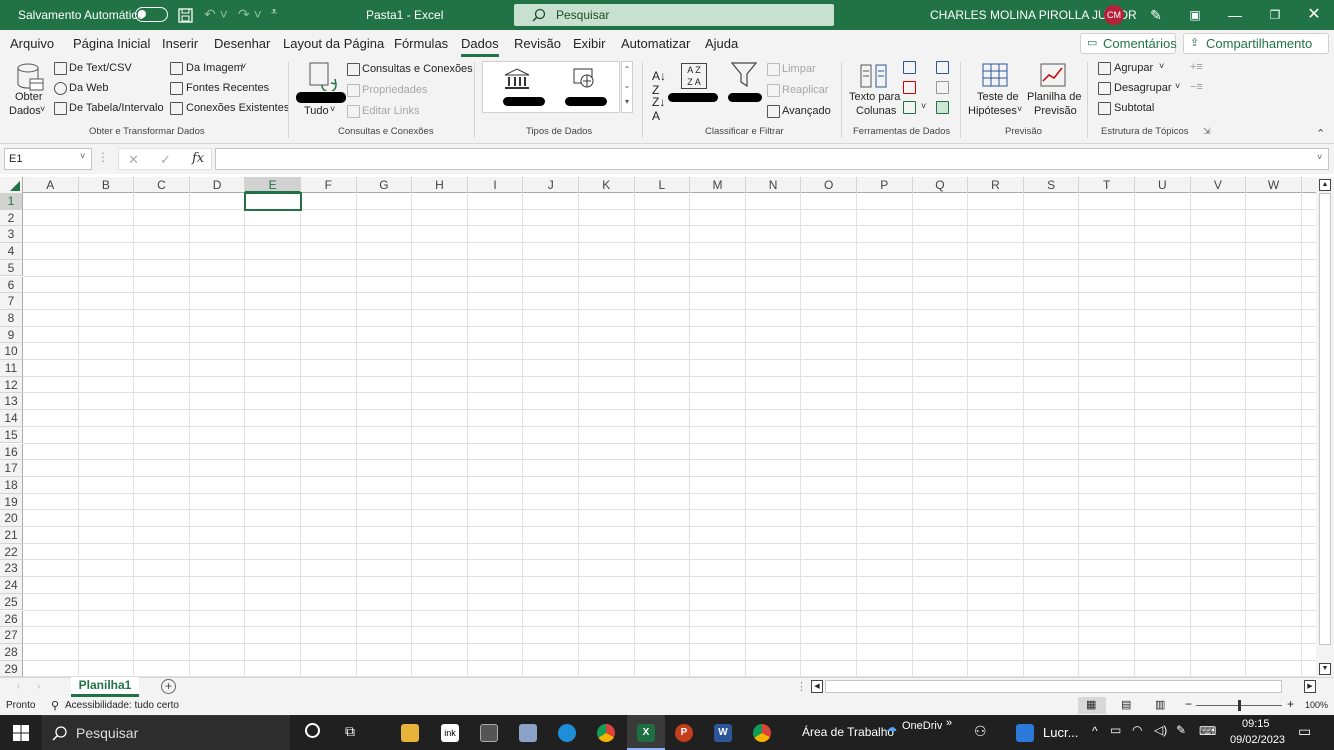 This screenshot has height=750, width=1334. Describe the element at coordinates (1142, 88) in the screenshot. I see `ungroup-button: Desagrupar` at that location.